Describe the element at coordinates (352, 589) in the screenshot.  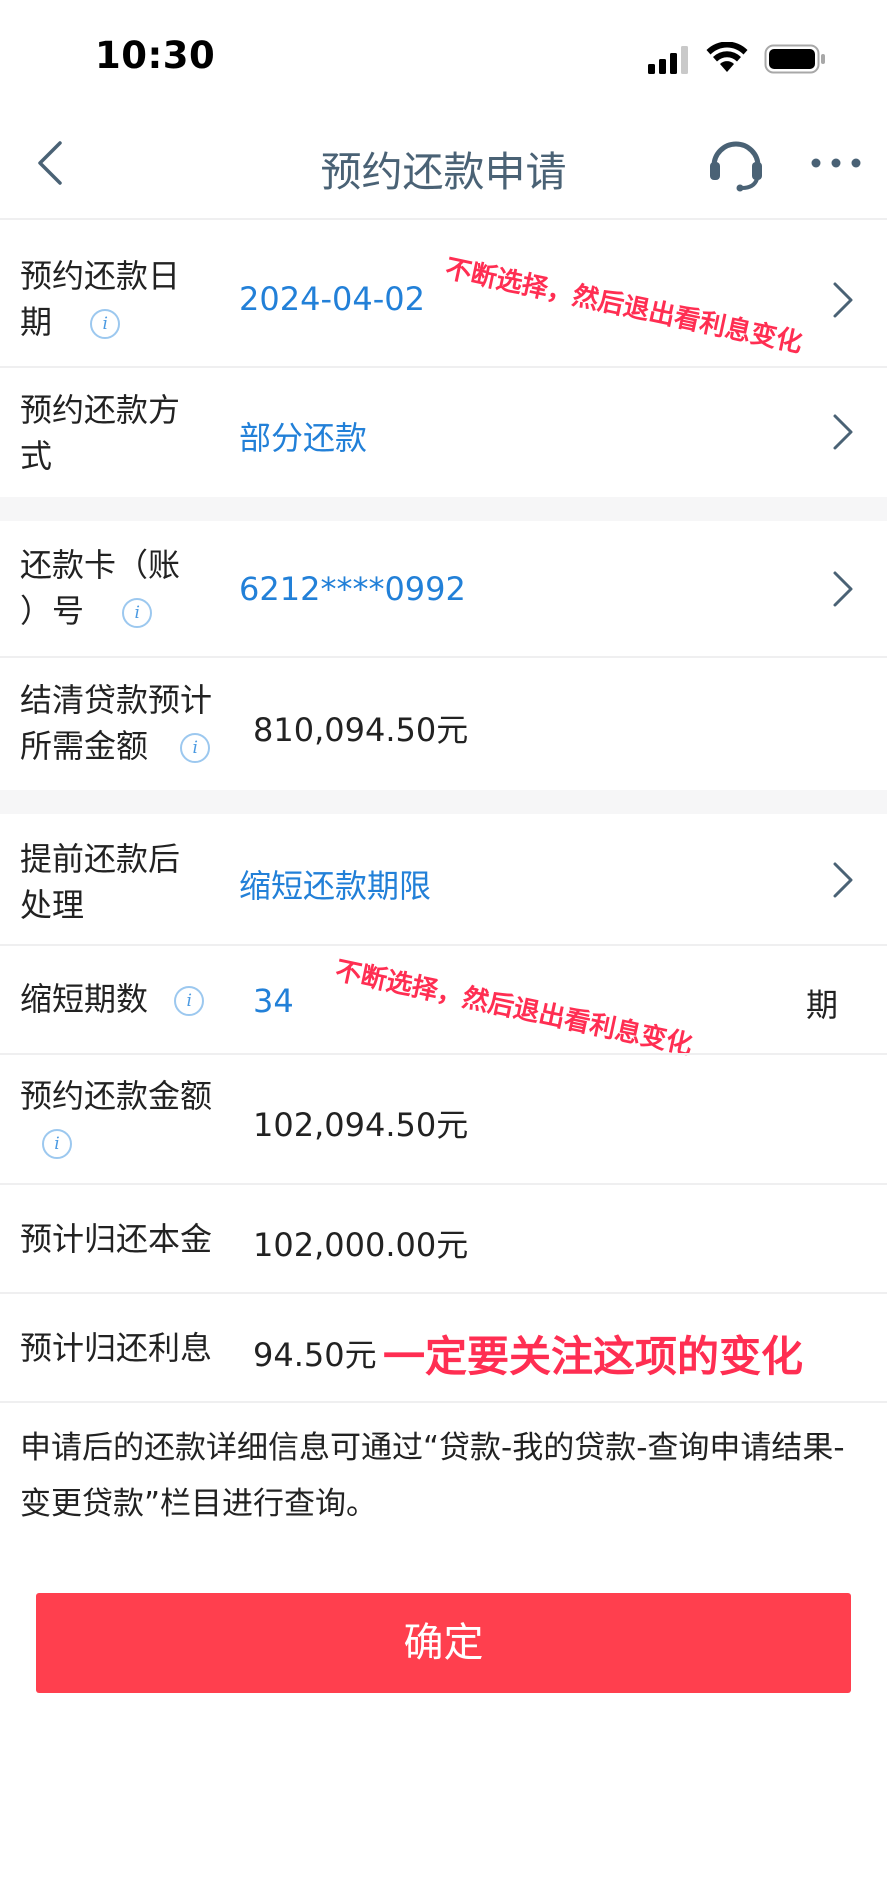
I see `card-value: 6212****0992` at that location.